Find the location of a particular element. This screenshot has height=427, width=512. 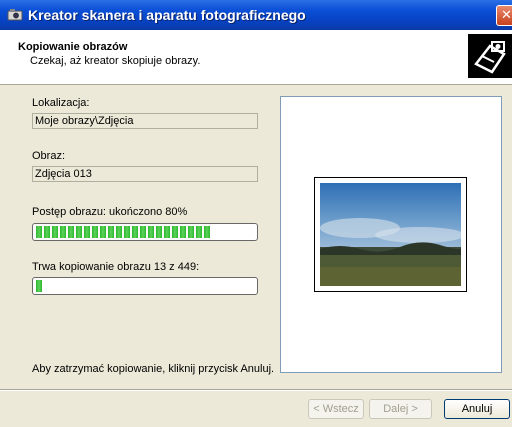

page-title: Kopiowanie obrazów is located at coordinates (73, 47).